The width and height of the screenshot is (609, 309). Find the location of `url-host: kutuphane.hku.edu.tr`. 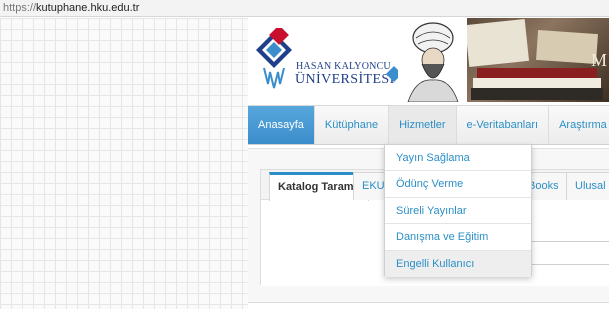

url-host: kutuphane.hku.edu.tr is located at coordinates (88, 8).